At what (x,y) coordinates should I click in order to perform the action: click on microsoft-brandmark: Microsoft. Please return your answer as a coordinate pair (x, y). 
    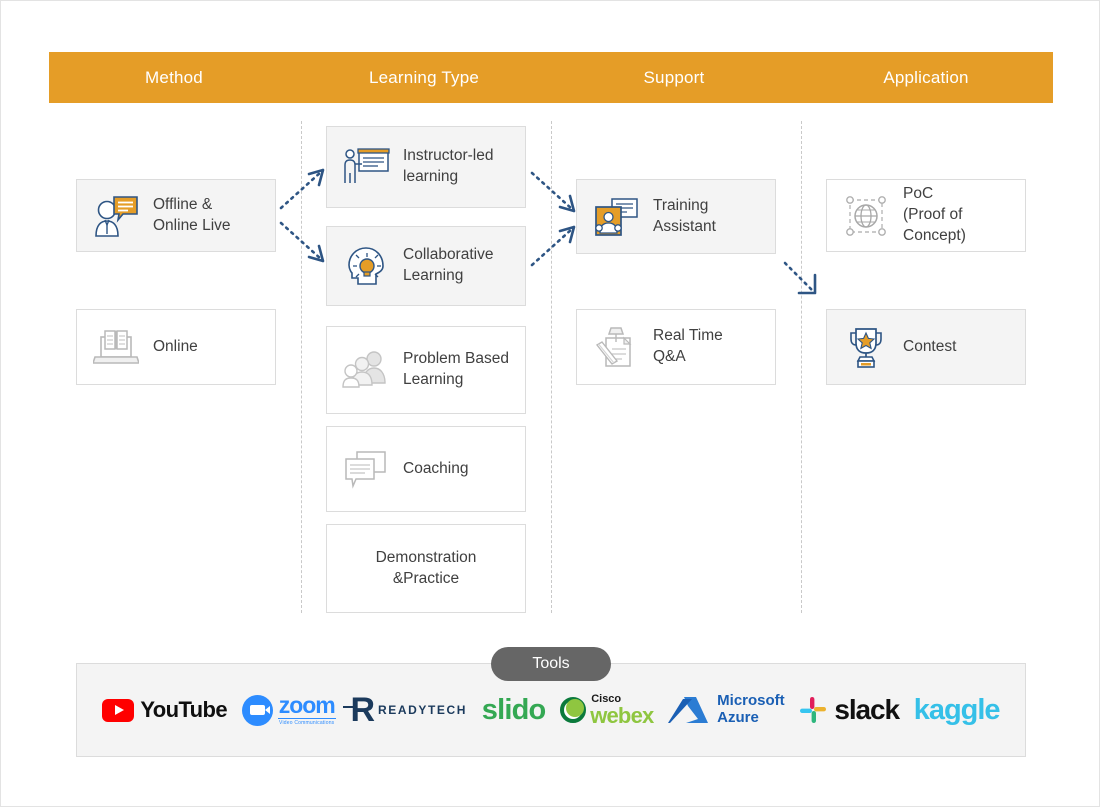
    Looking at the image, I should click on (751, 701).